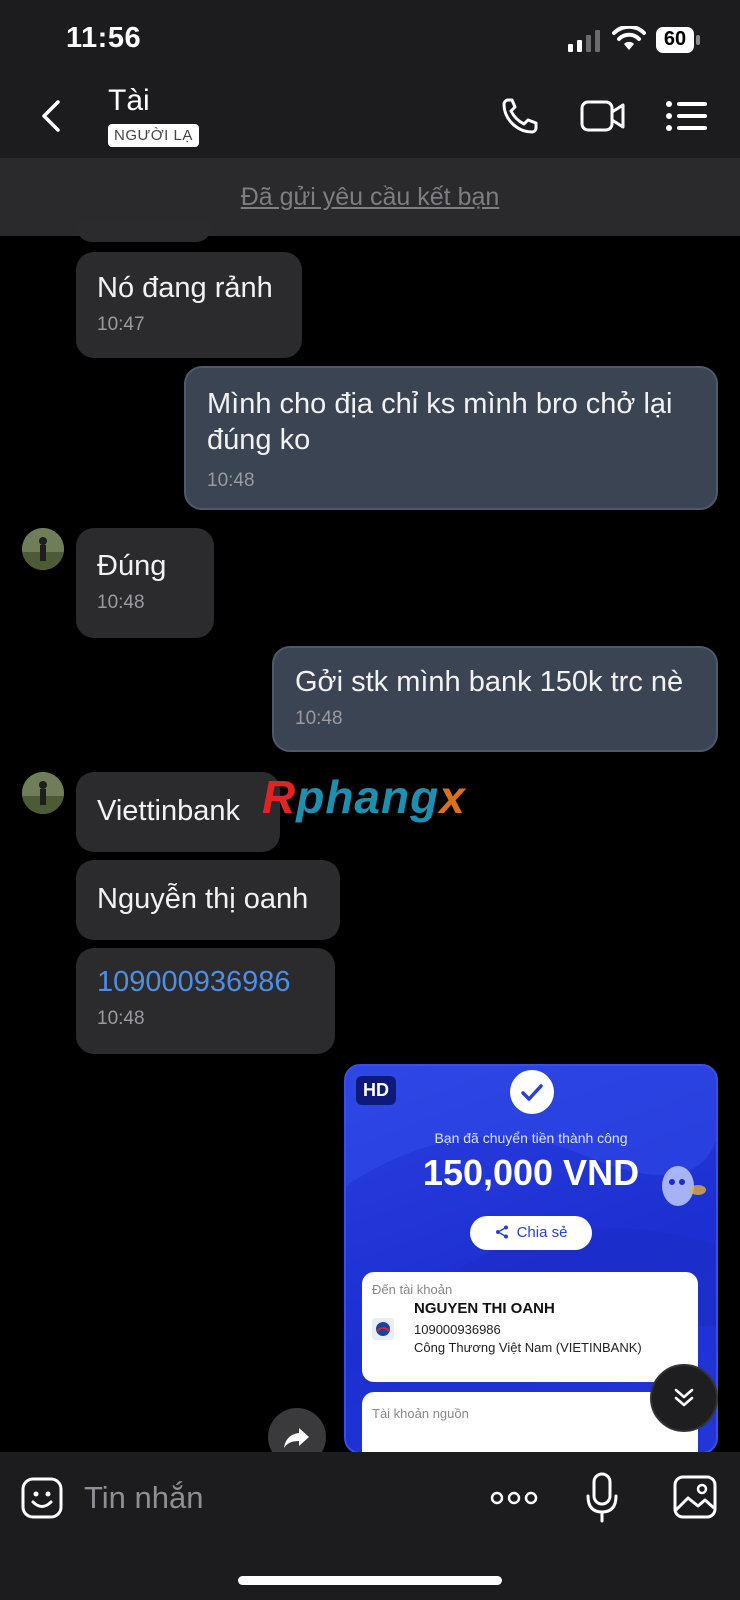 The width and height of the screenshot is (740, 1600). What do you see at coordinates (687, 116) in the screenshot?
I see `list-icon` at bounding box center [687, 116].